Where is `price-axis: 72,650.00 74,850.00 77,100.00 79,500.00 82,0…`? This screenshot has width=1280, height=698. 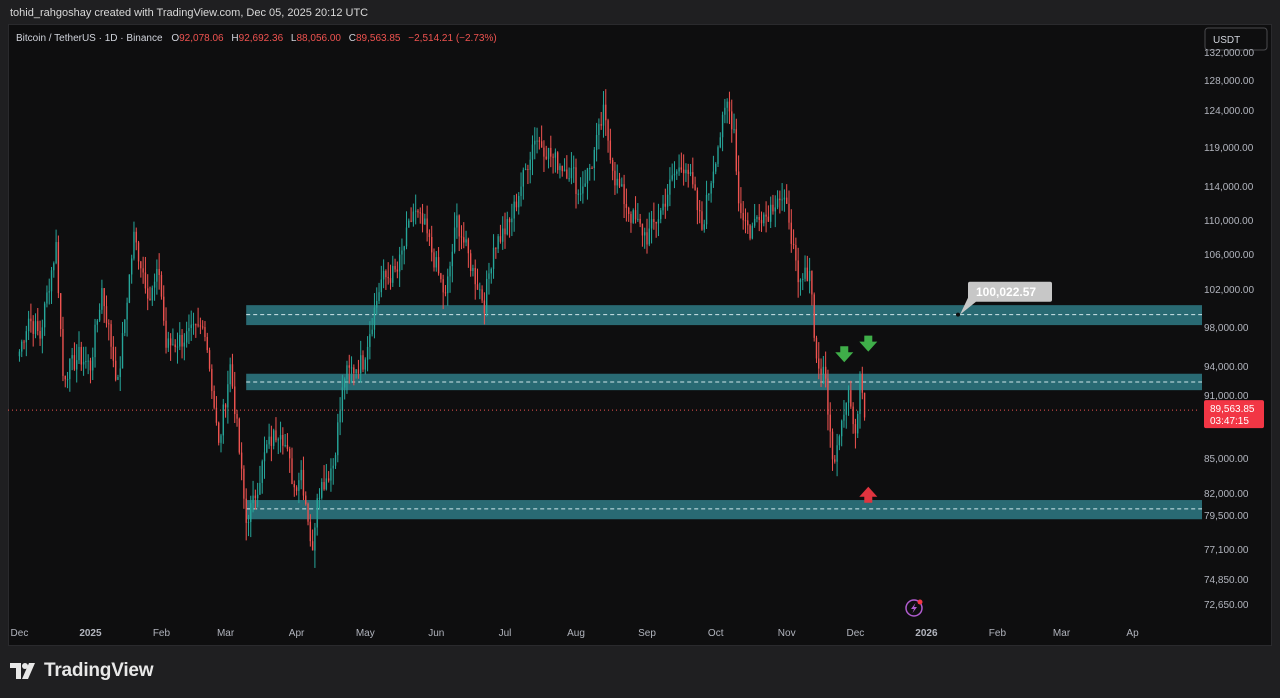
price-axis: 72,650.00 74,850.00 77,100.00 79,500.00 82,0… is located at coordinates (1229, 329).